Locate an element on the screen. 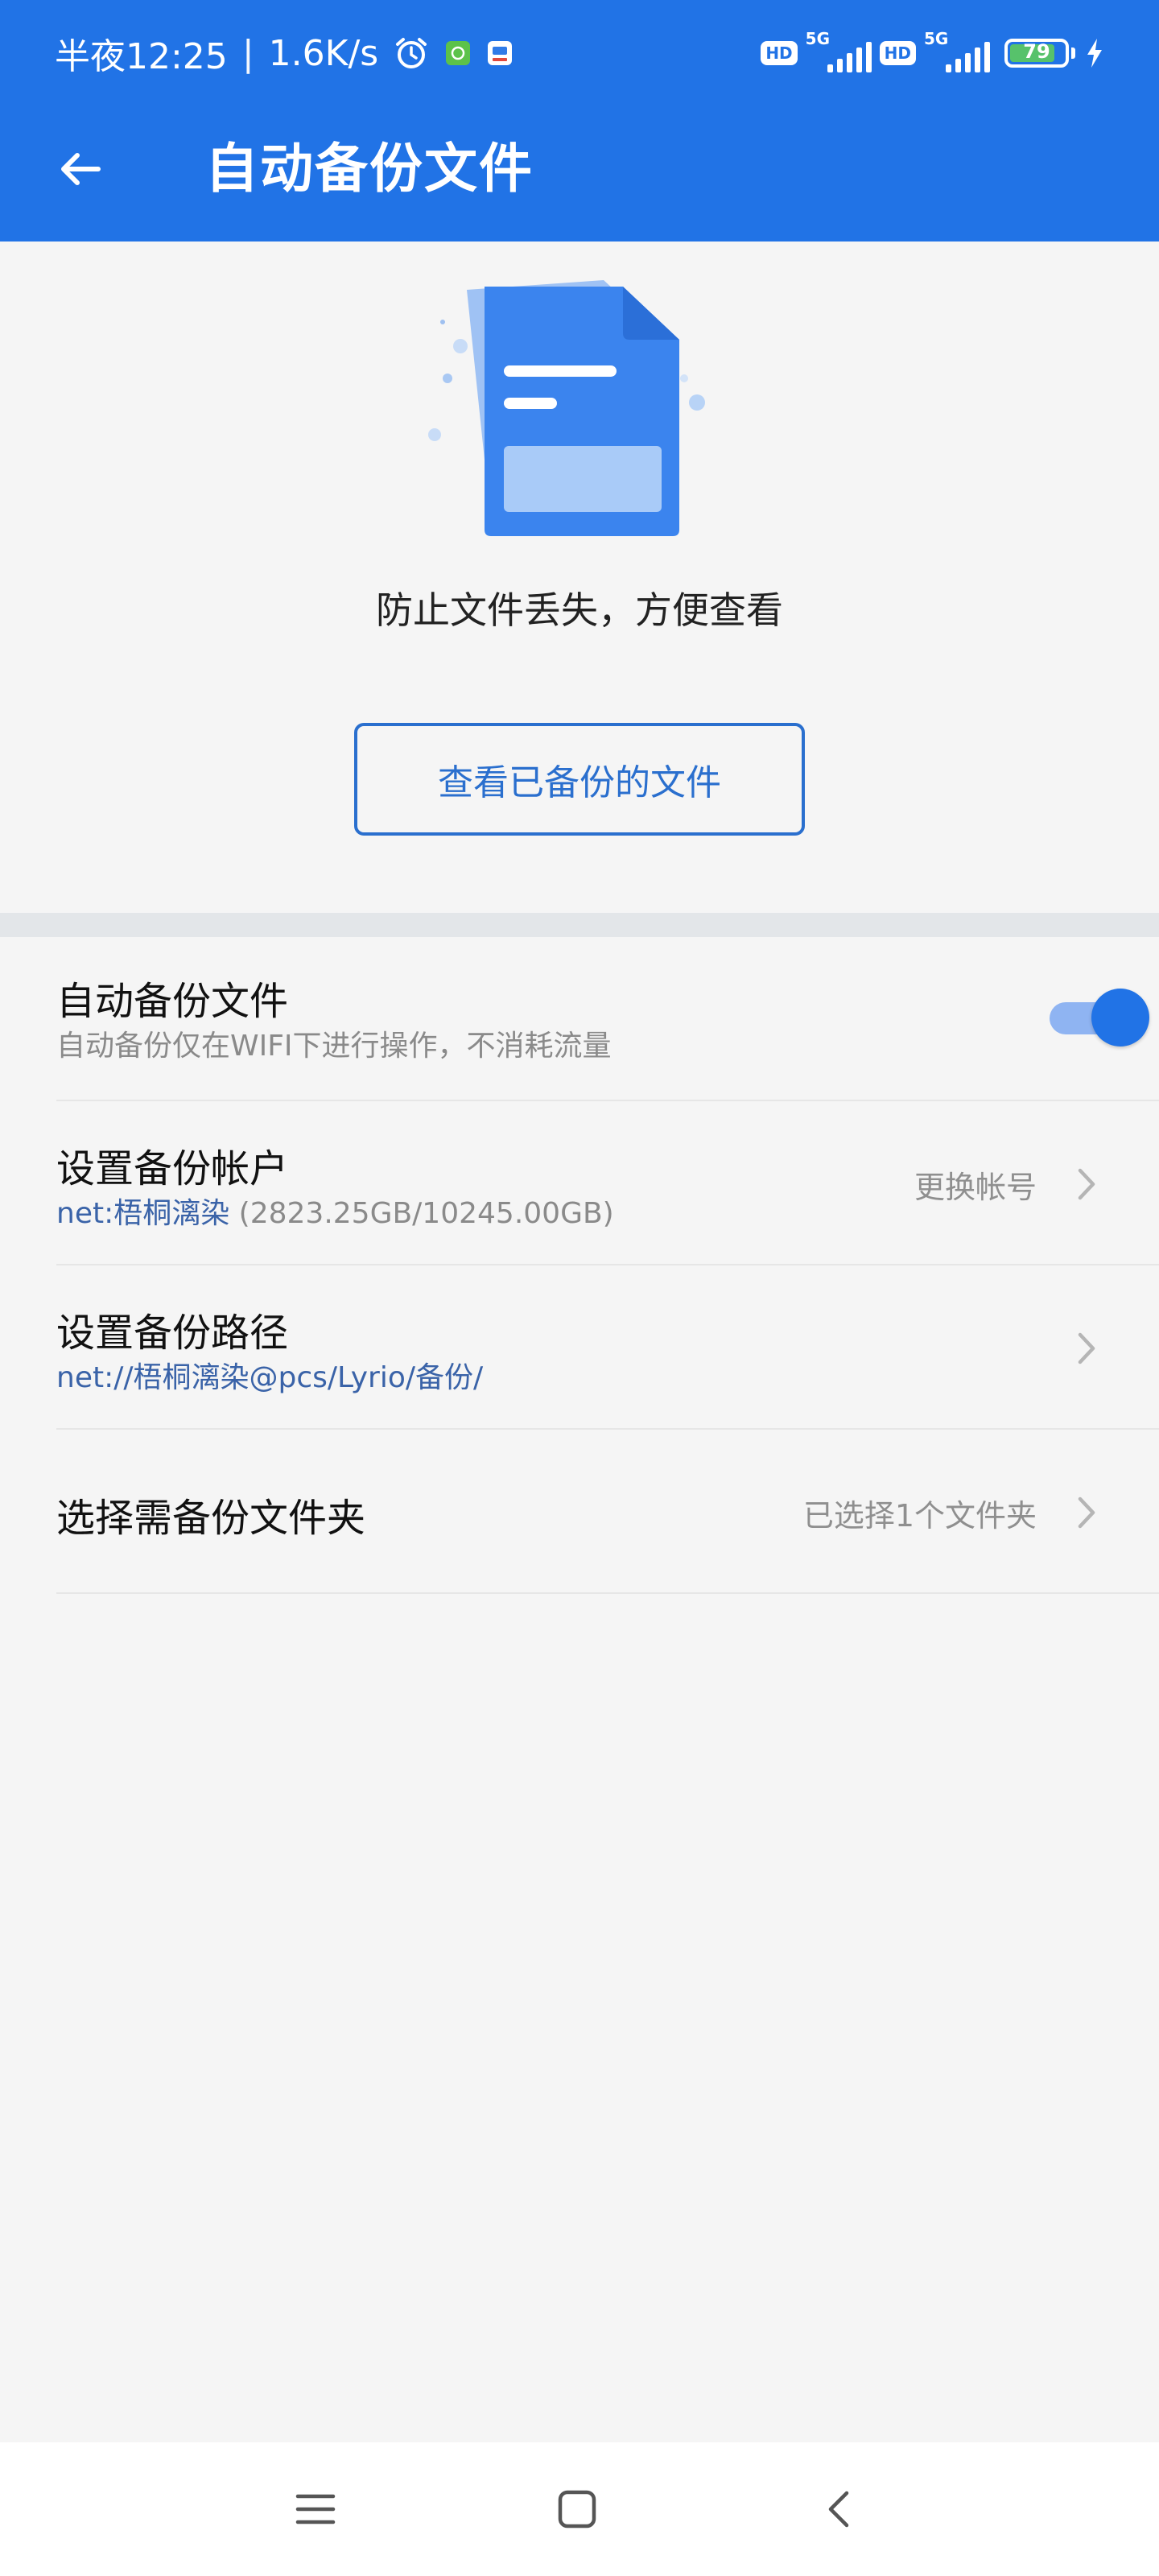 The height and width of the screenshot is (2576, 1159). home-icon is located at coordinates (577, 2509).